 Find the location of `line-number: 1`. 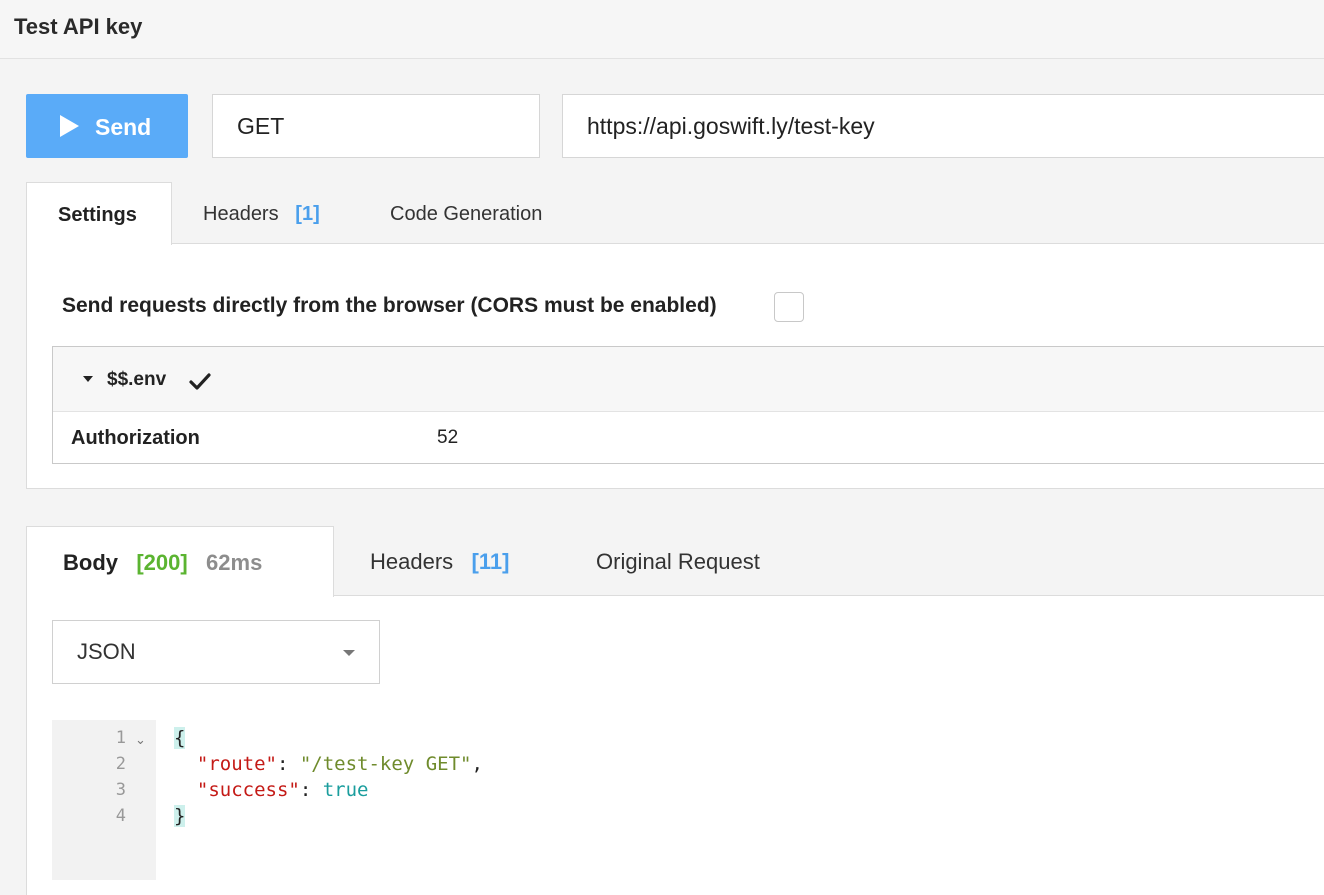

line-number: 1 is located at coordinates (120, 738).